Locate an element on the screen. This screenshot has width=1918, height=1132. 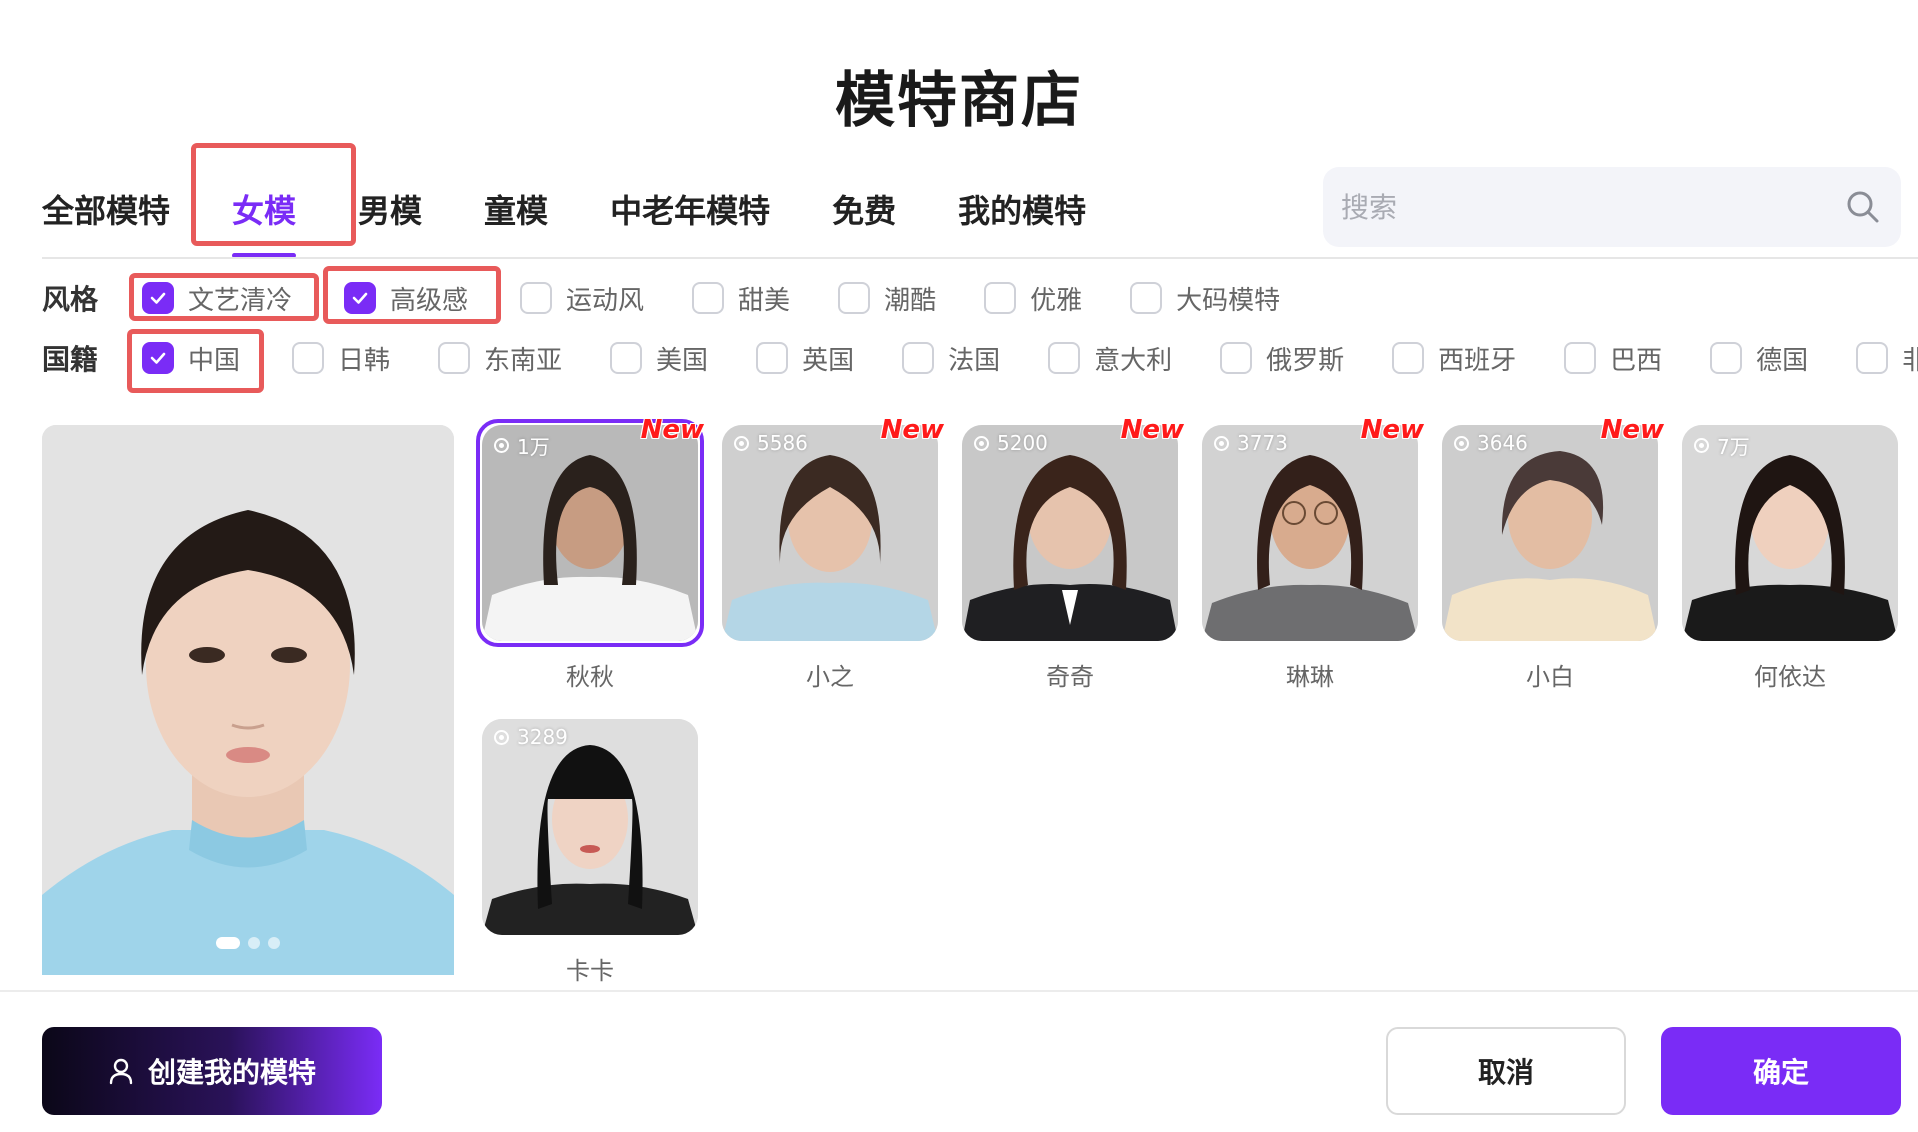
model-thumbnail: 5200 is located at coordinates (1070, 533).